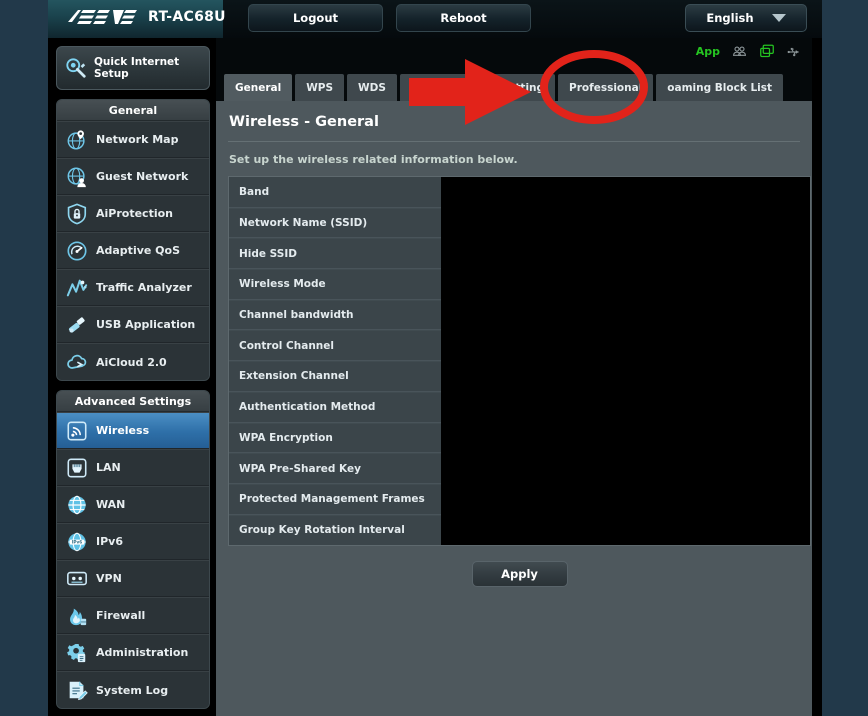 The height and width of the screenshot is (716, 868). I want to click on sidebar-label: WAN, so click(111, 504).